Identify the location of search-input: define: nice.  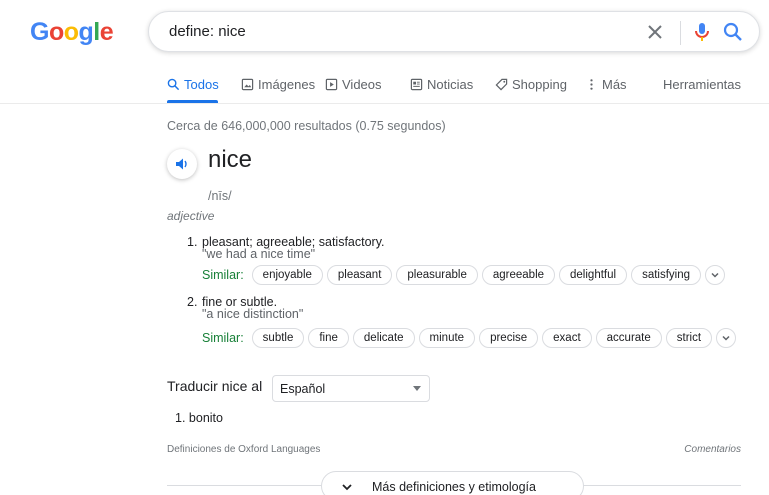
(207, 31).